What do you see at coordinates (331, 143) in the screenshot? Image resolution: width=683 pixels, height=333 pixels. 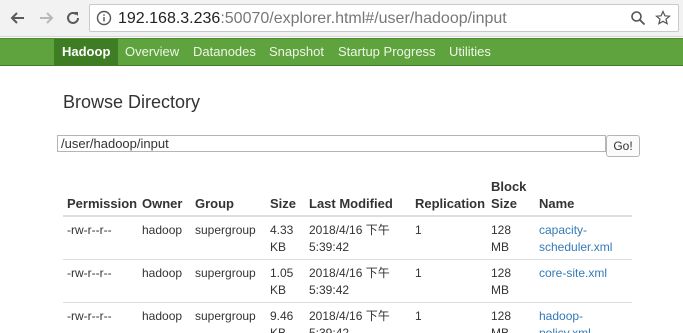 I see `directory-path-input: /user/hadoop/input` at bounding box center [331, 143].